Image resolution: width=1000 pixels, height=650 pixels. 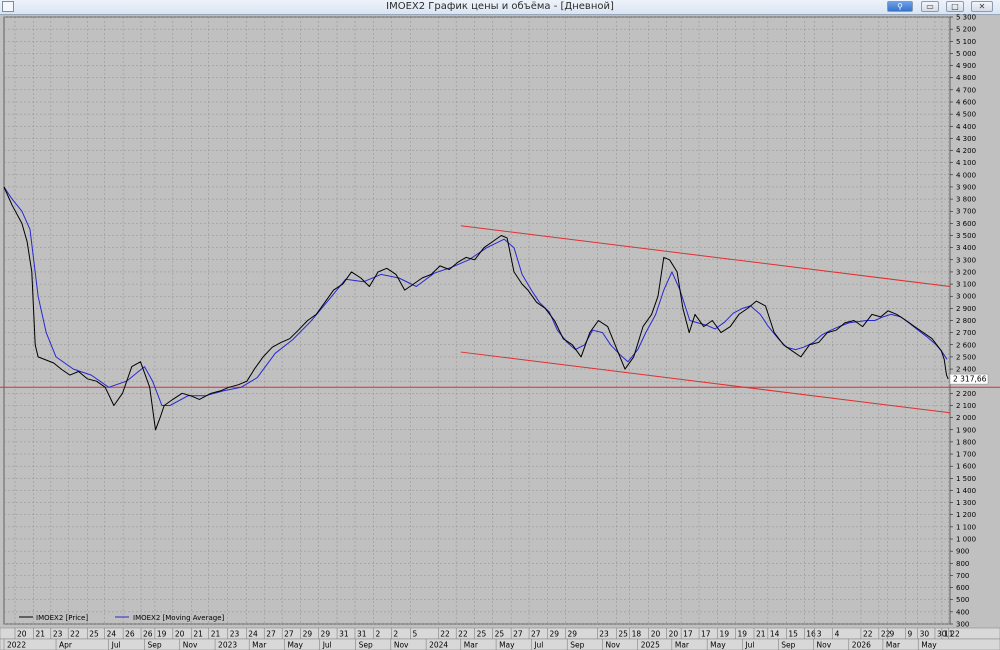 What do you see at coordinates (966, 285) in the screenshot?
I see `y-tick-label: 3 100` at bounding box center [966, 285].